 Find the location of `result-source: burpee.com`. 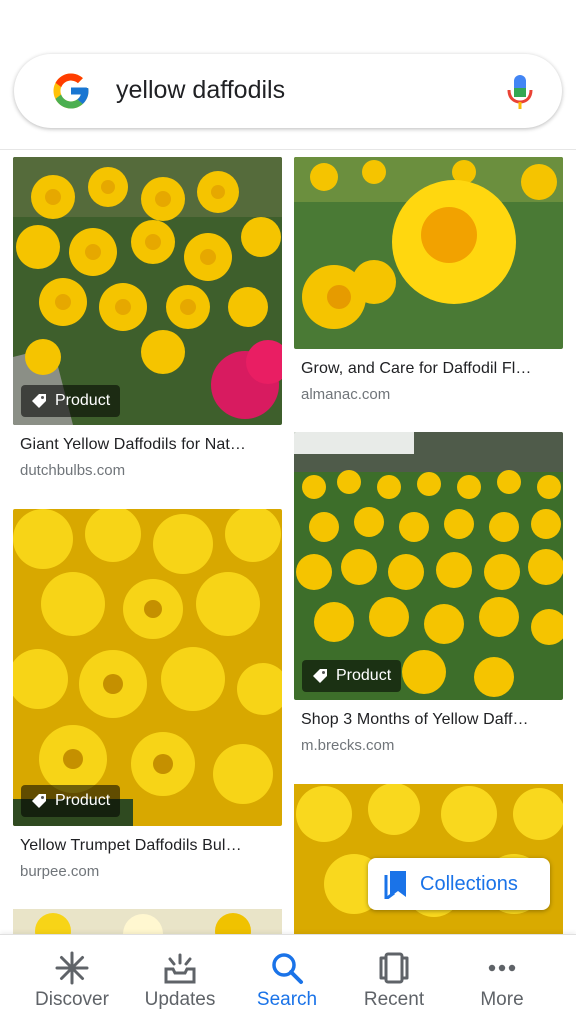

result-source: burpee.com is located at coordinates (60, 871).